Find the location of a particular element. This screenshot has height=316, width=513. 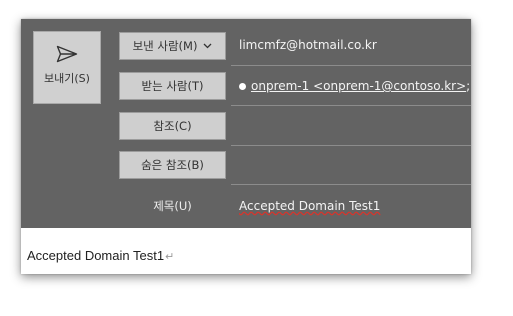

to-button-label: 받는 사람(T) is located at coordinates (172, 86).